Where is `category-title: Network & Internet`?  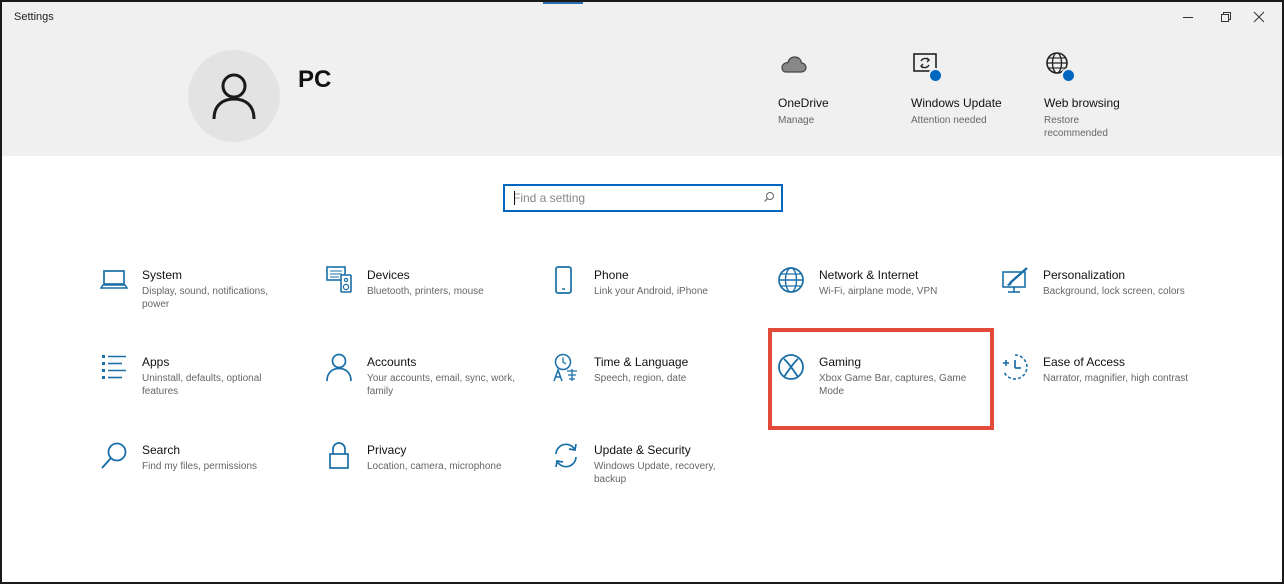
category-title: Network & Internet is located at coordinates (869, 275).